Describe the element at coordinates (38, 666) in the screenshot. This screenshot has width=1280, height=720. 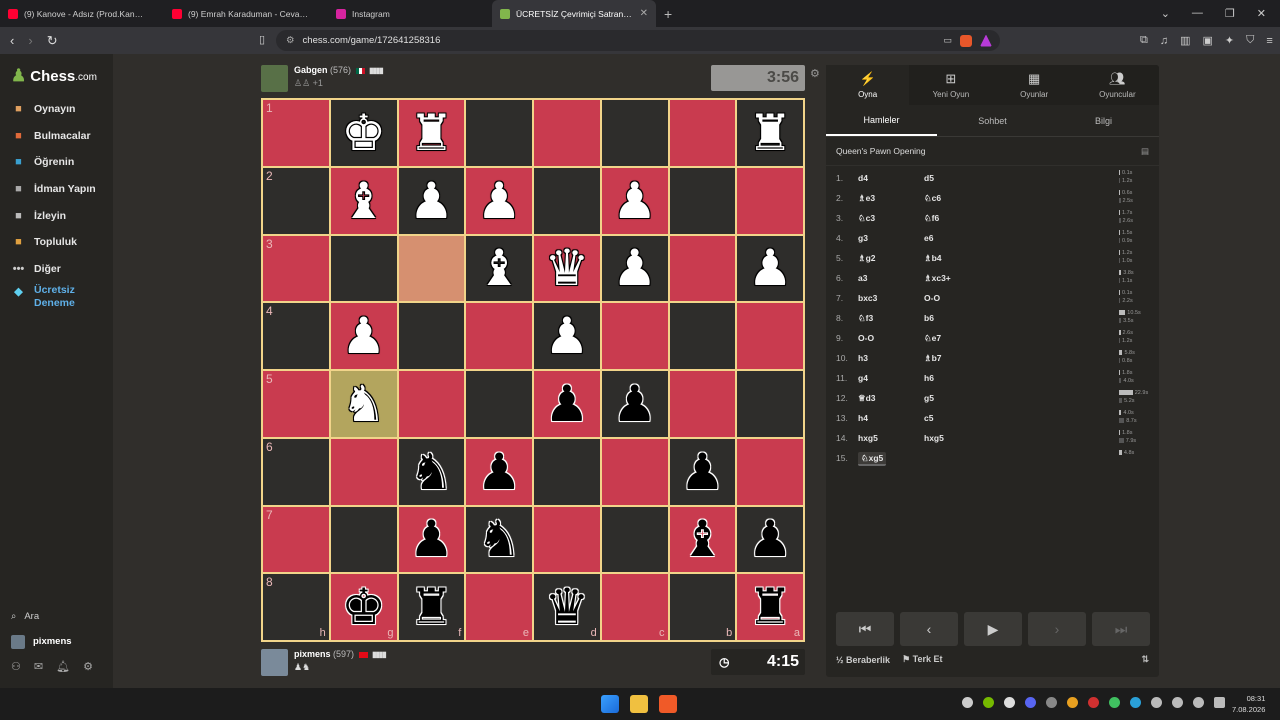
I see `messages-icon: ✉` at that location.